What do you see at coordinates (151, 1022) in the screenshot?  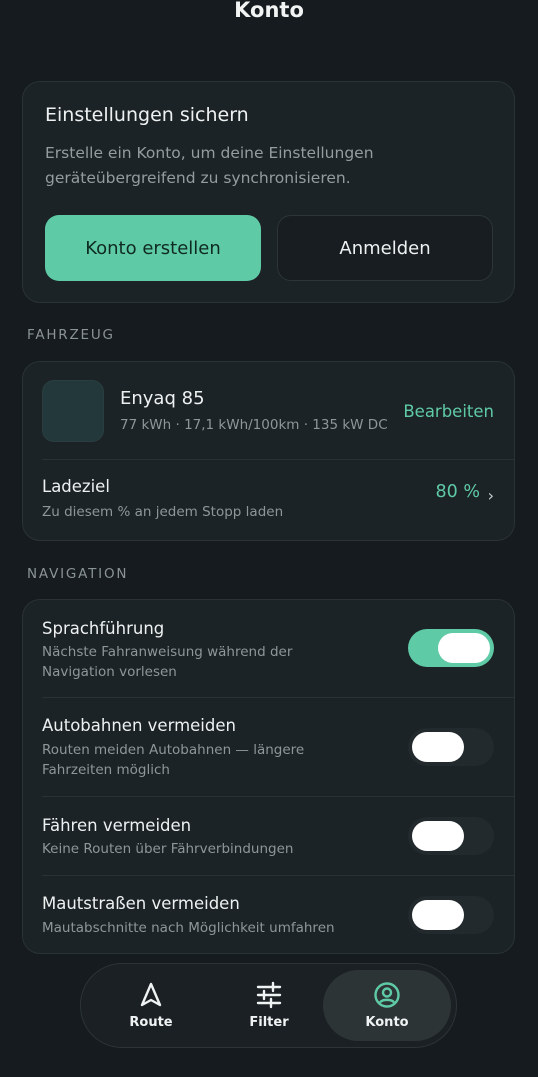 I see `tab-label: Route` at bounding box center [151, 1022].